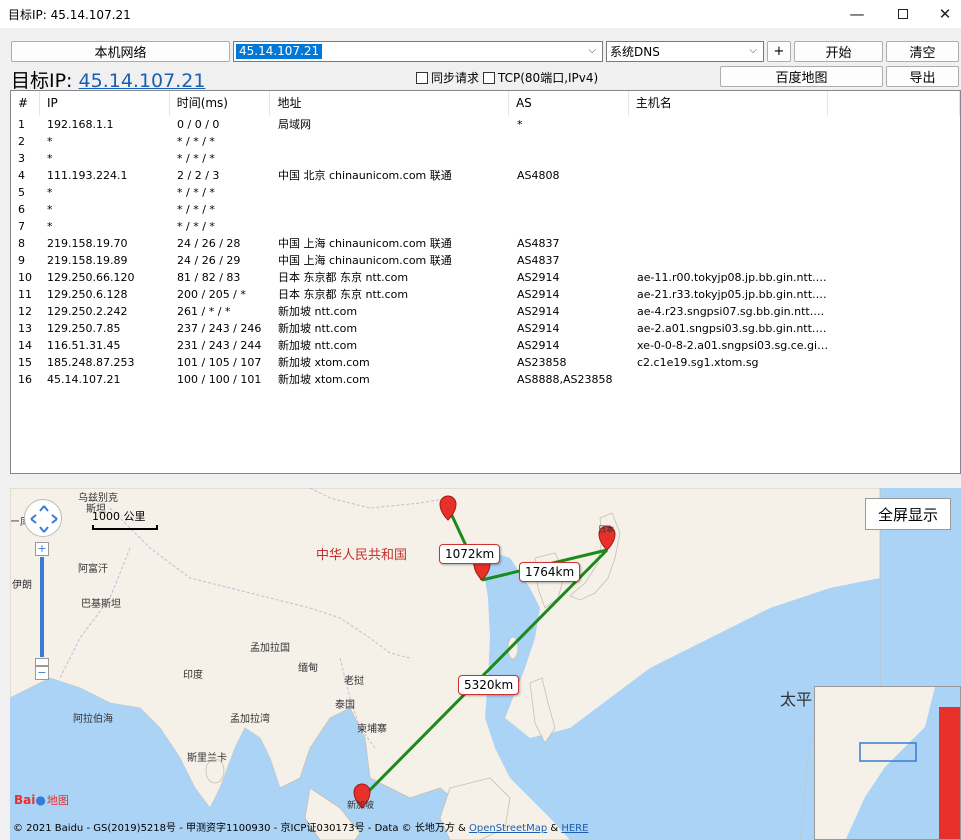 The image size is (961, 840). What do you see at coordinates (219, 328) in the screenshot?
I see `cell-time: 237 / 243 / 246` at bounding box center [219, 328].